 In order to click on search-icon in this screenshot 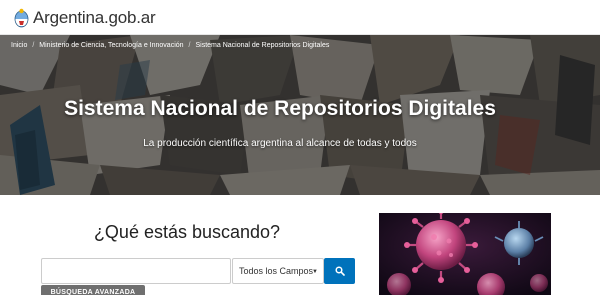, I will do `click(339, 271)`.